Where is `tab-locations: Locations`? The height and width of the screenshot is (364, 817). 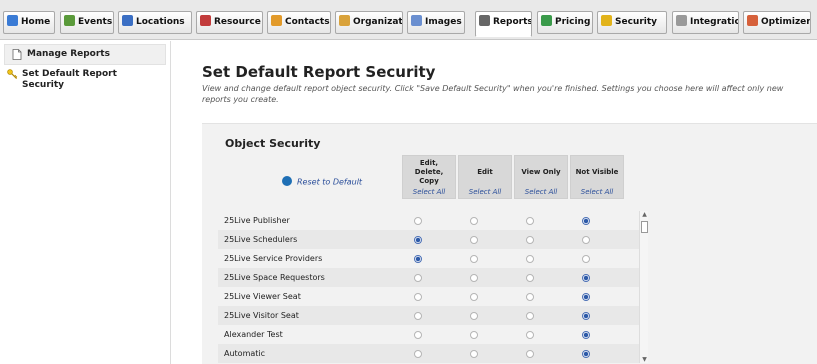
tab-locations: Locations is located at coordinates (155, 22).